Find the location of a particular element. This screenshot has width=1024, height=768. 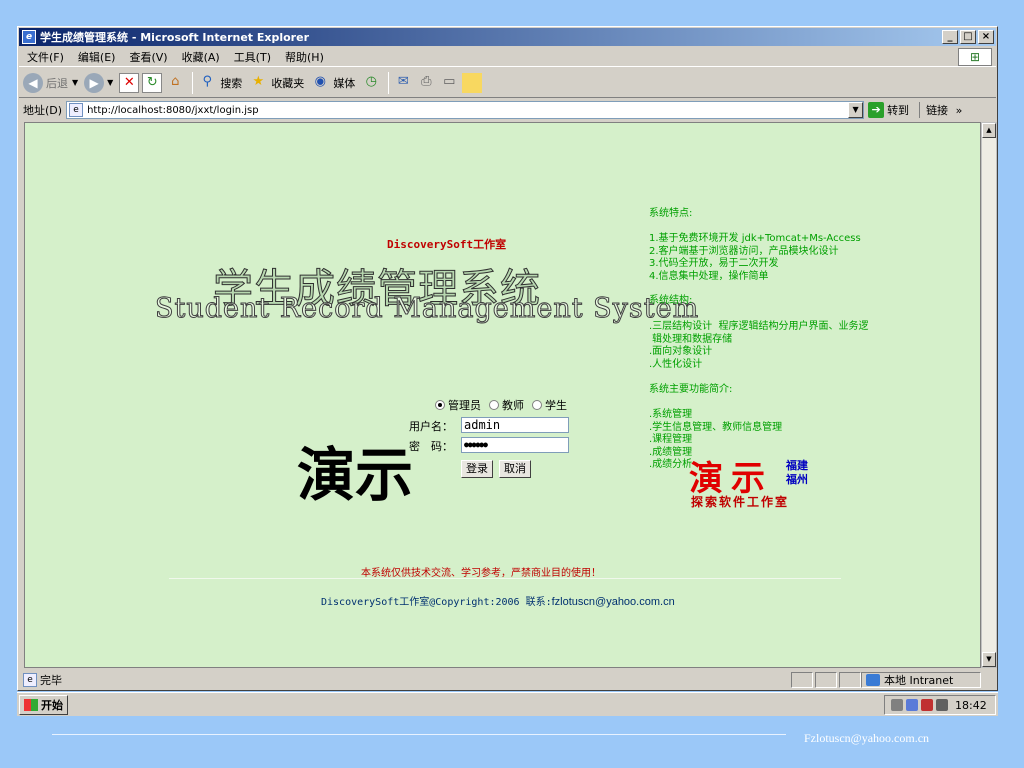

mail-icon: ✉ is located at coordinates (403, 83).